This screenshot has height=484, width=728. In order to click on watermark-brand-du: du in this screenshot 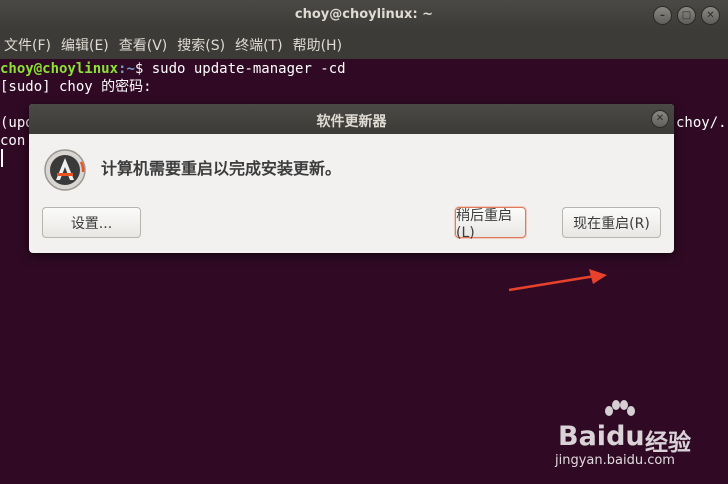, I will do `click(625, 436)`.